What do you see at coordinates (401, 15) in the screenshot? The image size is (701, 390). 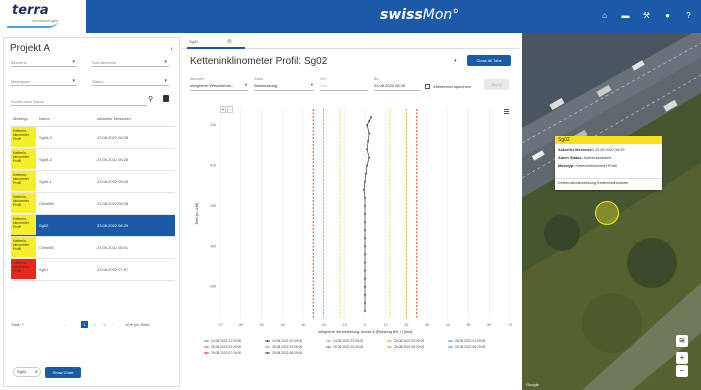 I see `app-title-main: swiss` at bounding box center [401, 15].